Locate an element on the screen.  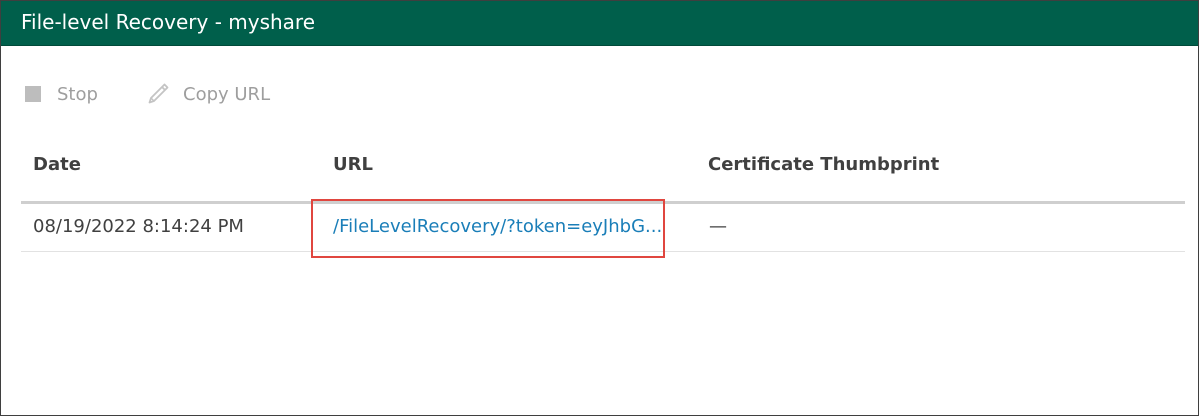
row-certificate-thumbprint-cell: — is located at coordinates (718, 226).